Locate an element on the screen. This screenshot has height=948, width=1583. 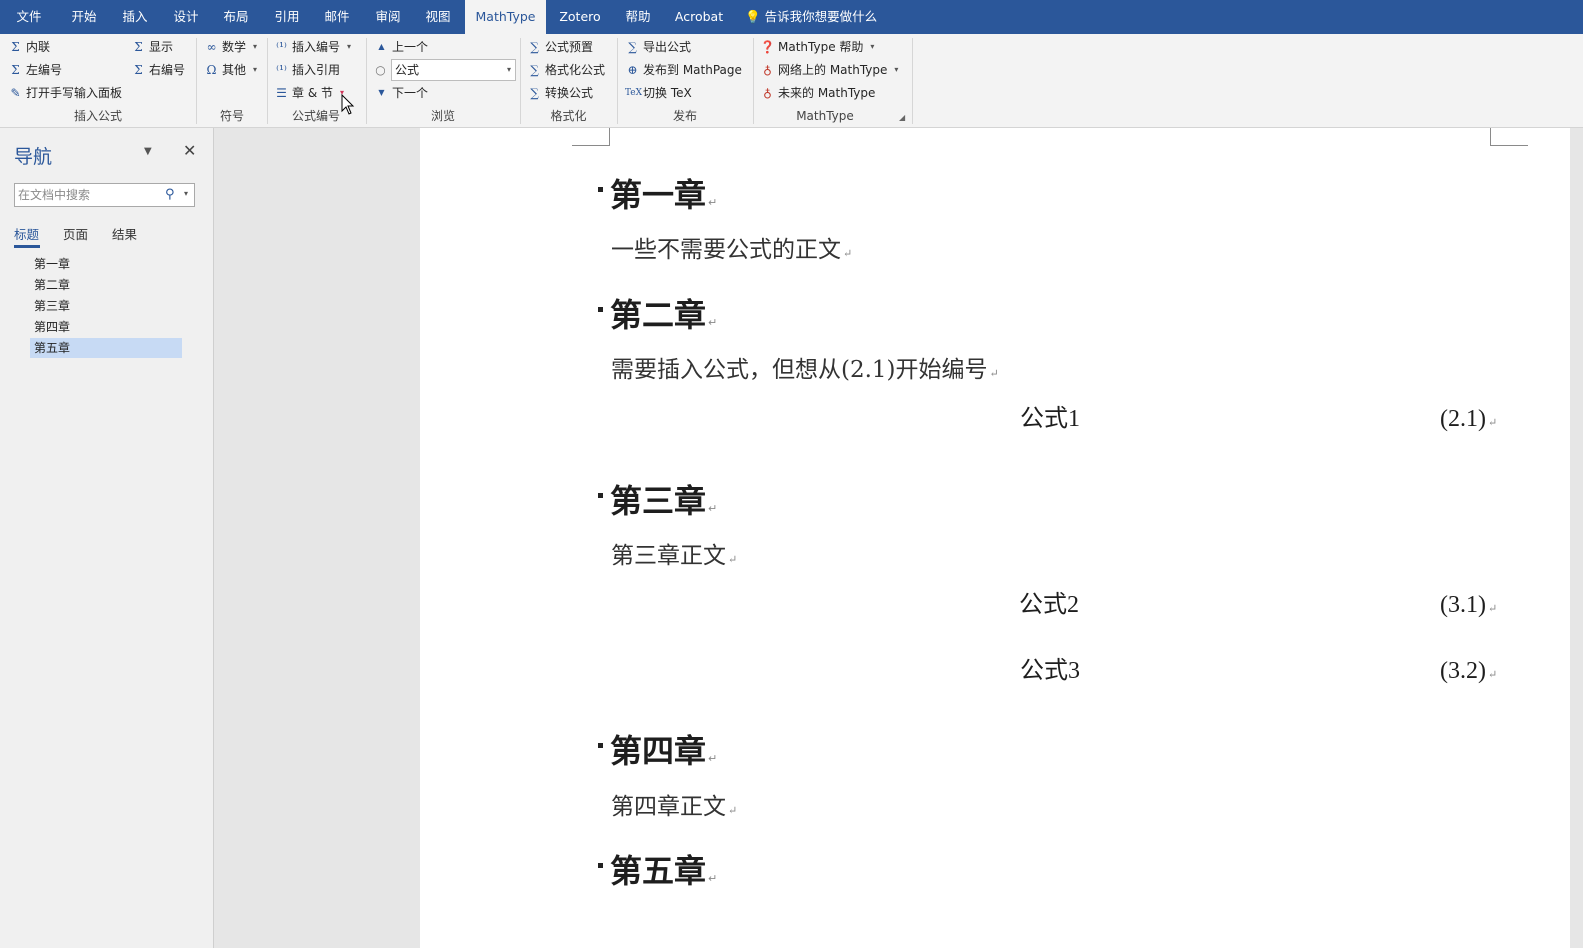
nav-tab-pages: 页面 is located at coordinates (75, 233).